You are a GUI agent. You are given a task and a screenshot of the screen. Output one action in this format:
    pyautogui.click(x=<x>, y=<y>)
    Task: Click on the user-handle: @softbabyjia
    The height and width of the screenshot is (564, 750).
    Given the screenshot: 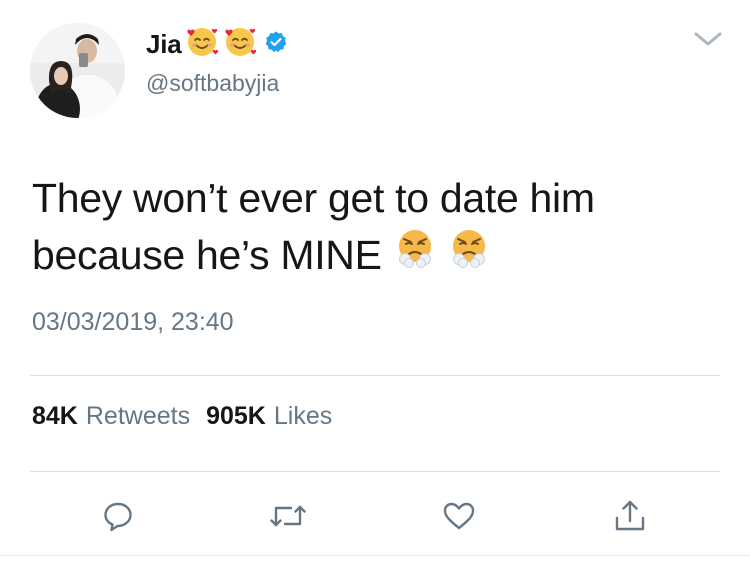 What is the action you would take?
    pyautogui.click(x=212, y=83)
    